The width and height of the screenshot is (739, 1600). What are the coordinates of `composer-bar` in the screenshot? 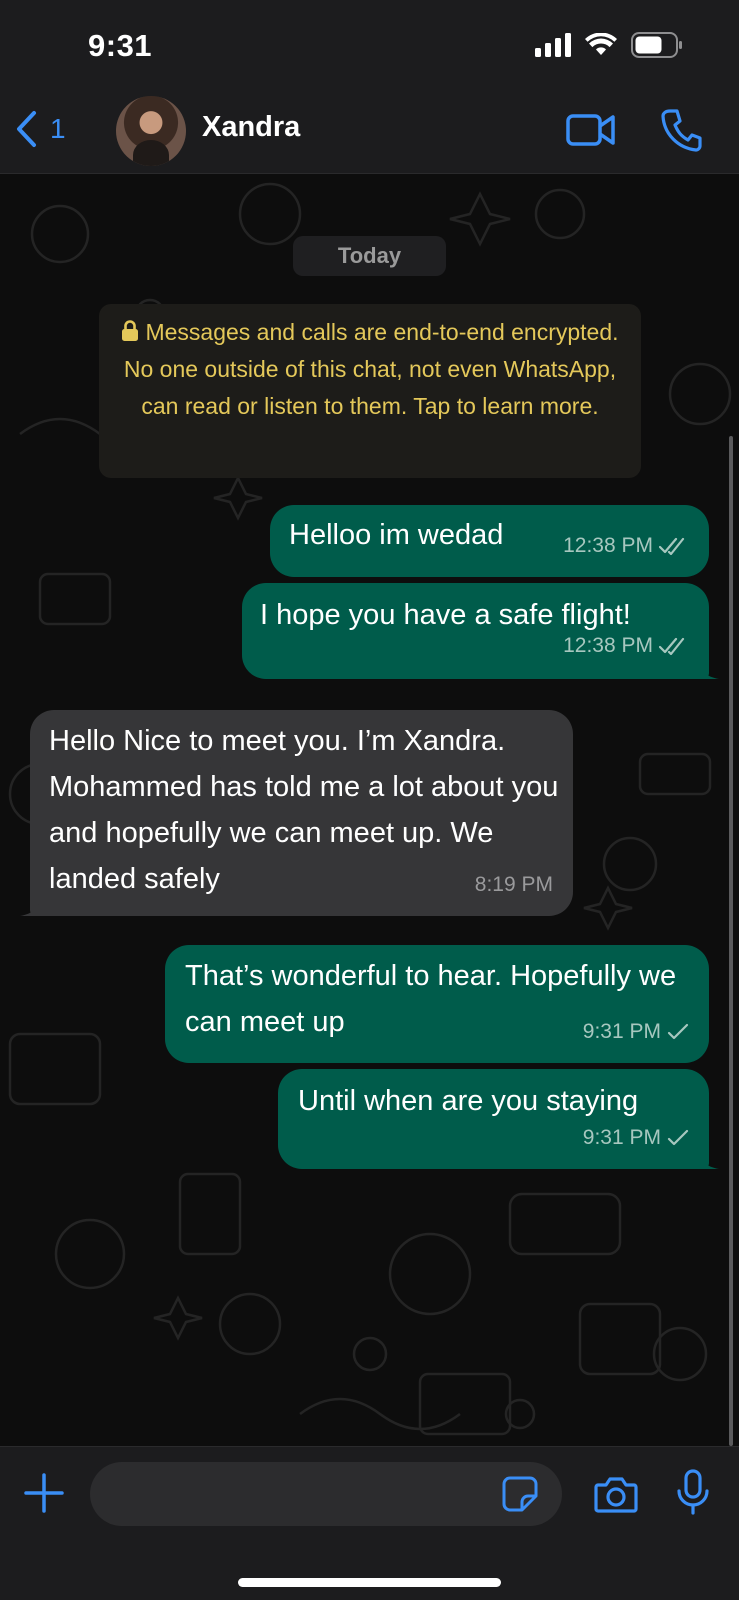 It's located at (369, 1523).